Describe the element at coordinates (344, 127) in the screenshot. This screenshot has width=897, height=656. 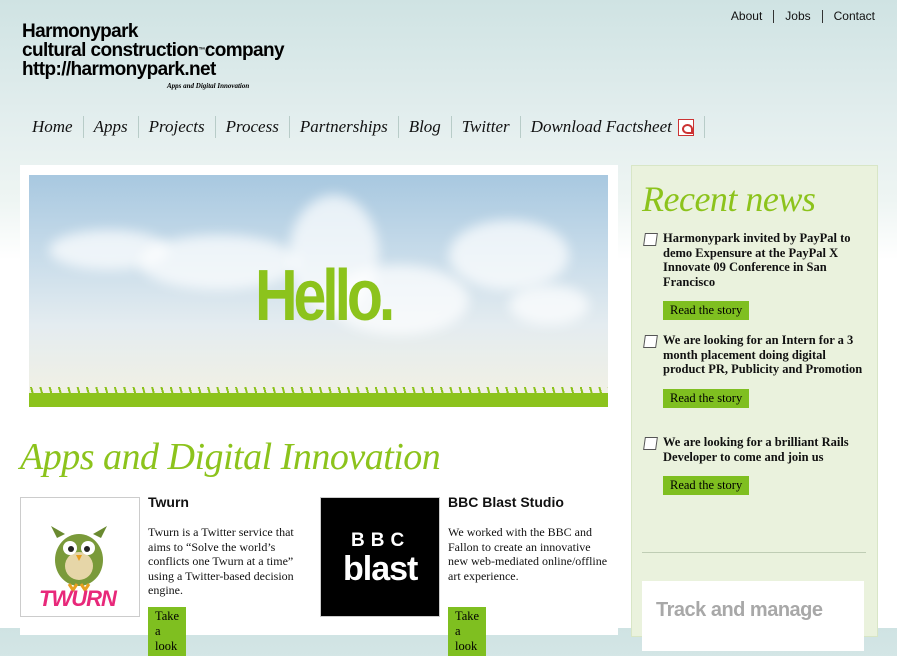
I see `nav-partnerships: Partnerships` at that location.